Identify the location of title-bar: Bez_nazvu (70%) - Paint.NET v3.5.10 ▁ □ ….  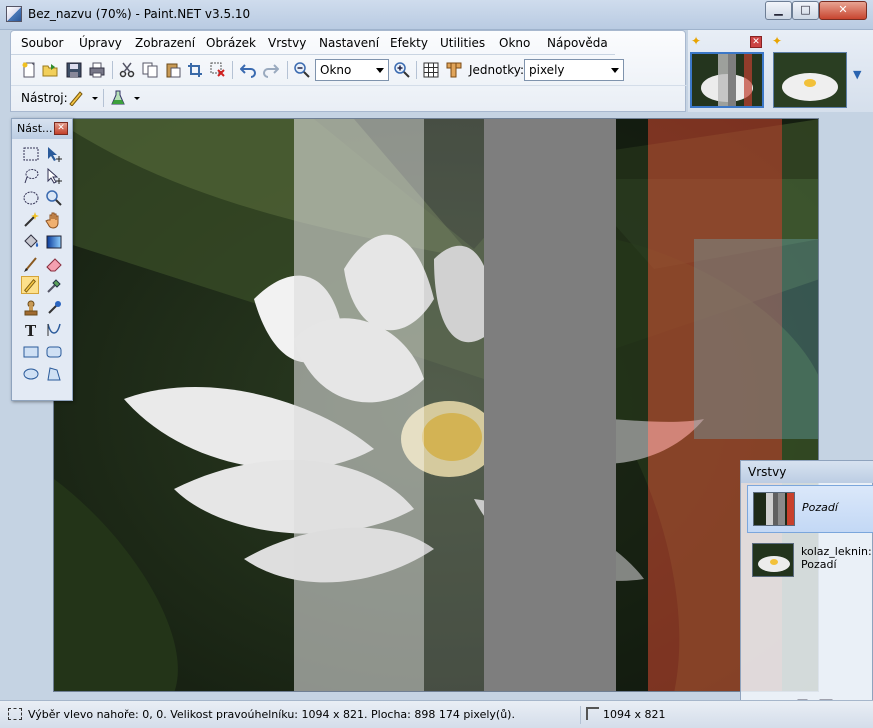
(436, 15).